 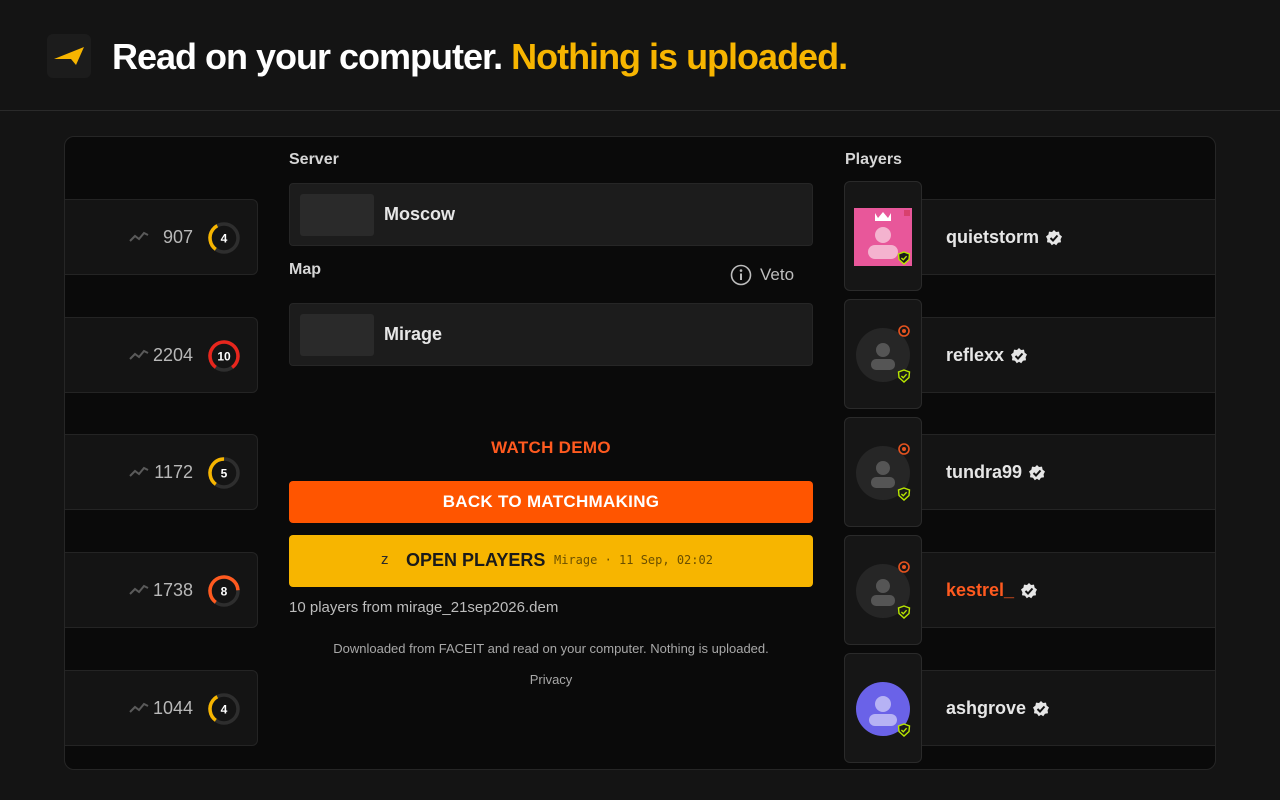 I want to click on level-badge: 10, so click(x=224, y=356).